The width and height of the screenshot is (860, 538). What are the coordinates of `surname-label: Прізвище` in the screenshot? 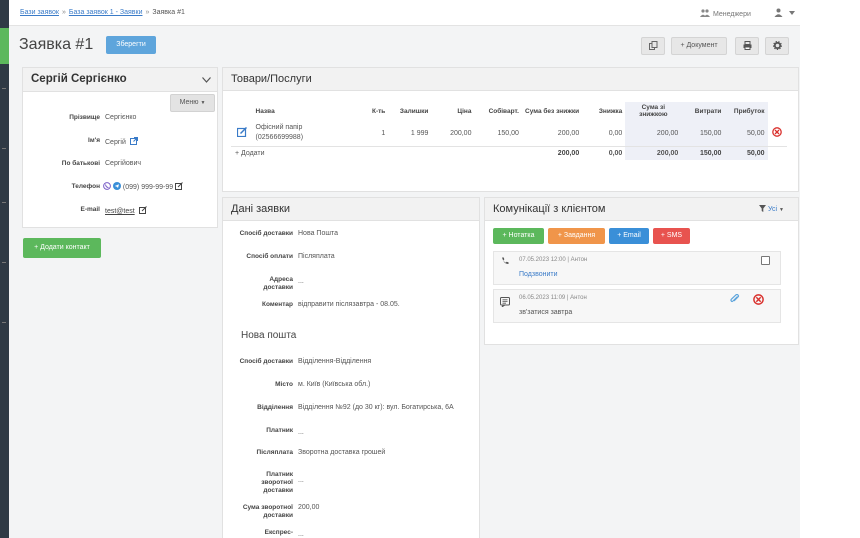 It's located at (84, 117).